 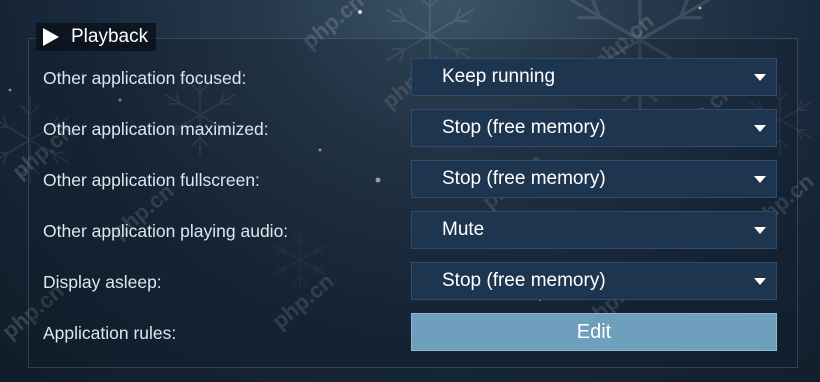 I want to click on play-icon, so click(x=51, y=37).